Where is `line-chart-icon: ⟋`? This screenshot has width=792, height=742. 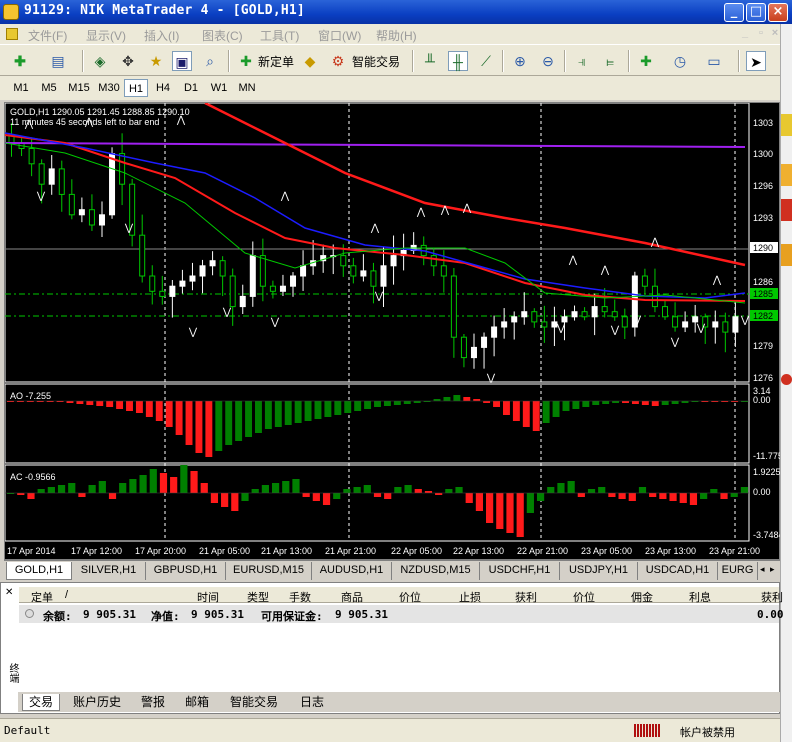 line-chart-icon: ⟋ is located at coordinates (486, 61).